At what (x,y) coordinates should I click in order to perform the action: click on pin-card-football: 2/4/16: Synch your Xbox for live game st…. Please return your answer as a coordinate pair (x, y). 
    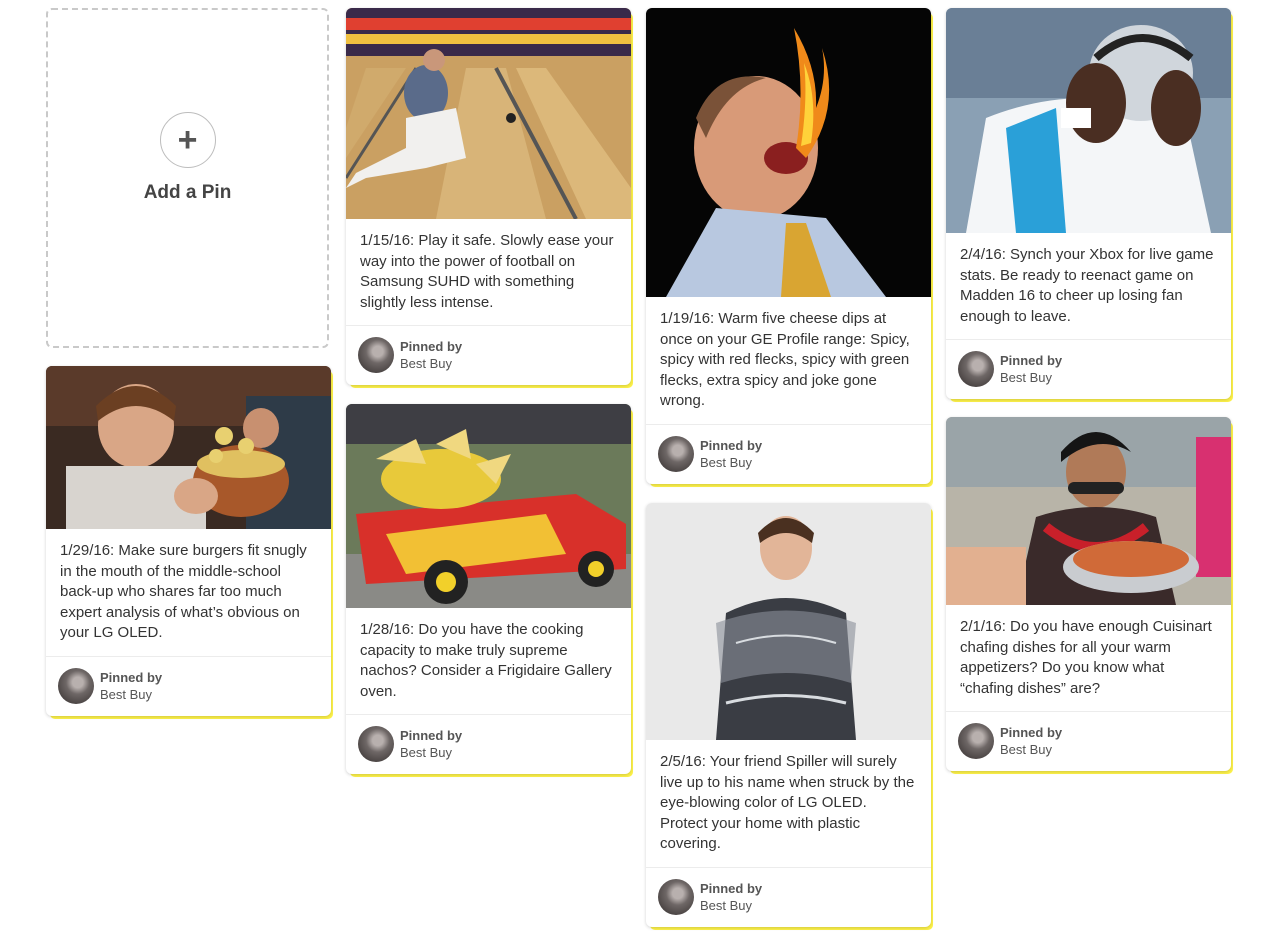
    Looking at the image, I should click on (1088, 203).